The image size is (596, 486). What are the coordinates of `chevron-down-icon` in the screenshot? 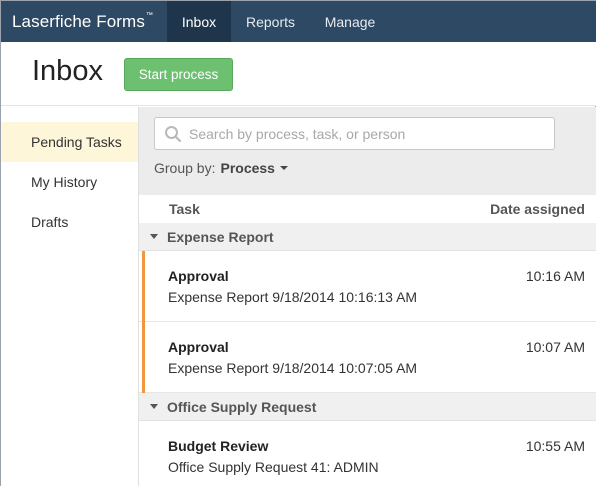 It's located at (283, 168).